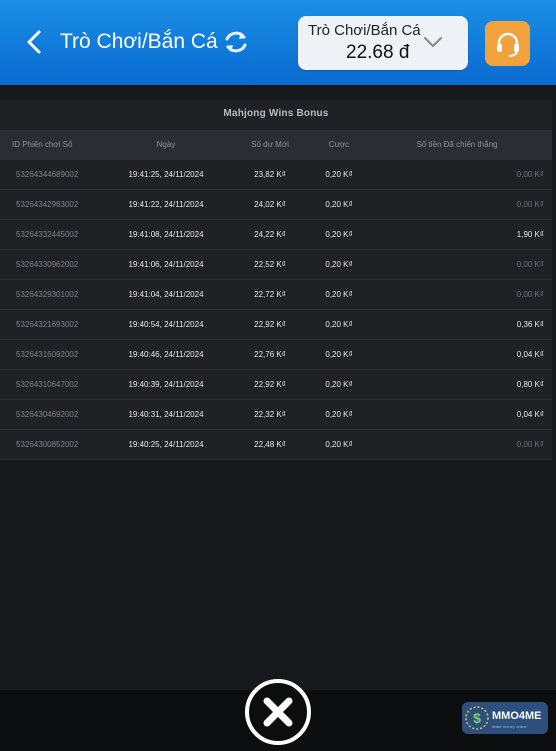 This screenshot has width=556, height=751. Describe the element at coordinates (530, 234) in the screenshot. I see `win-amount: 1,90 K₫` at that location.